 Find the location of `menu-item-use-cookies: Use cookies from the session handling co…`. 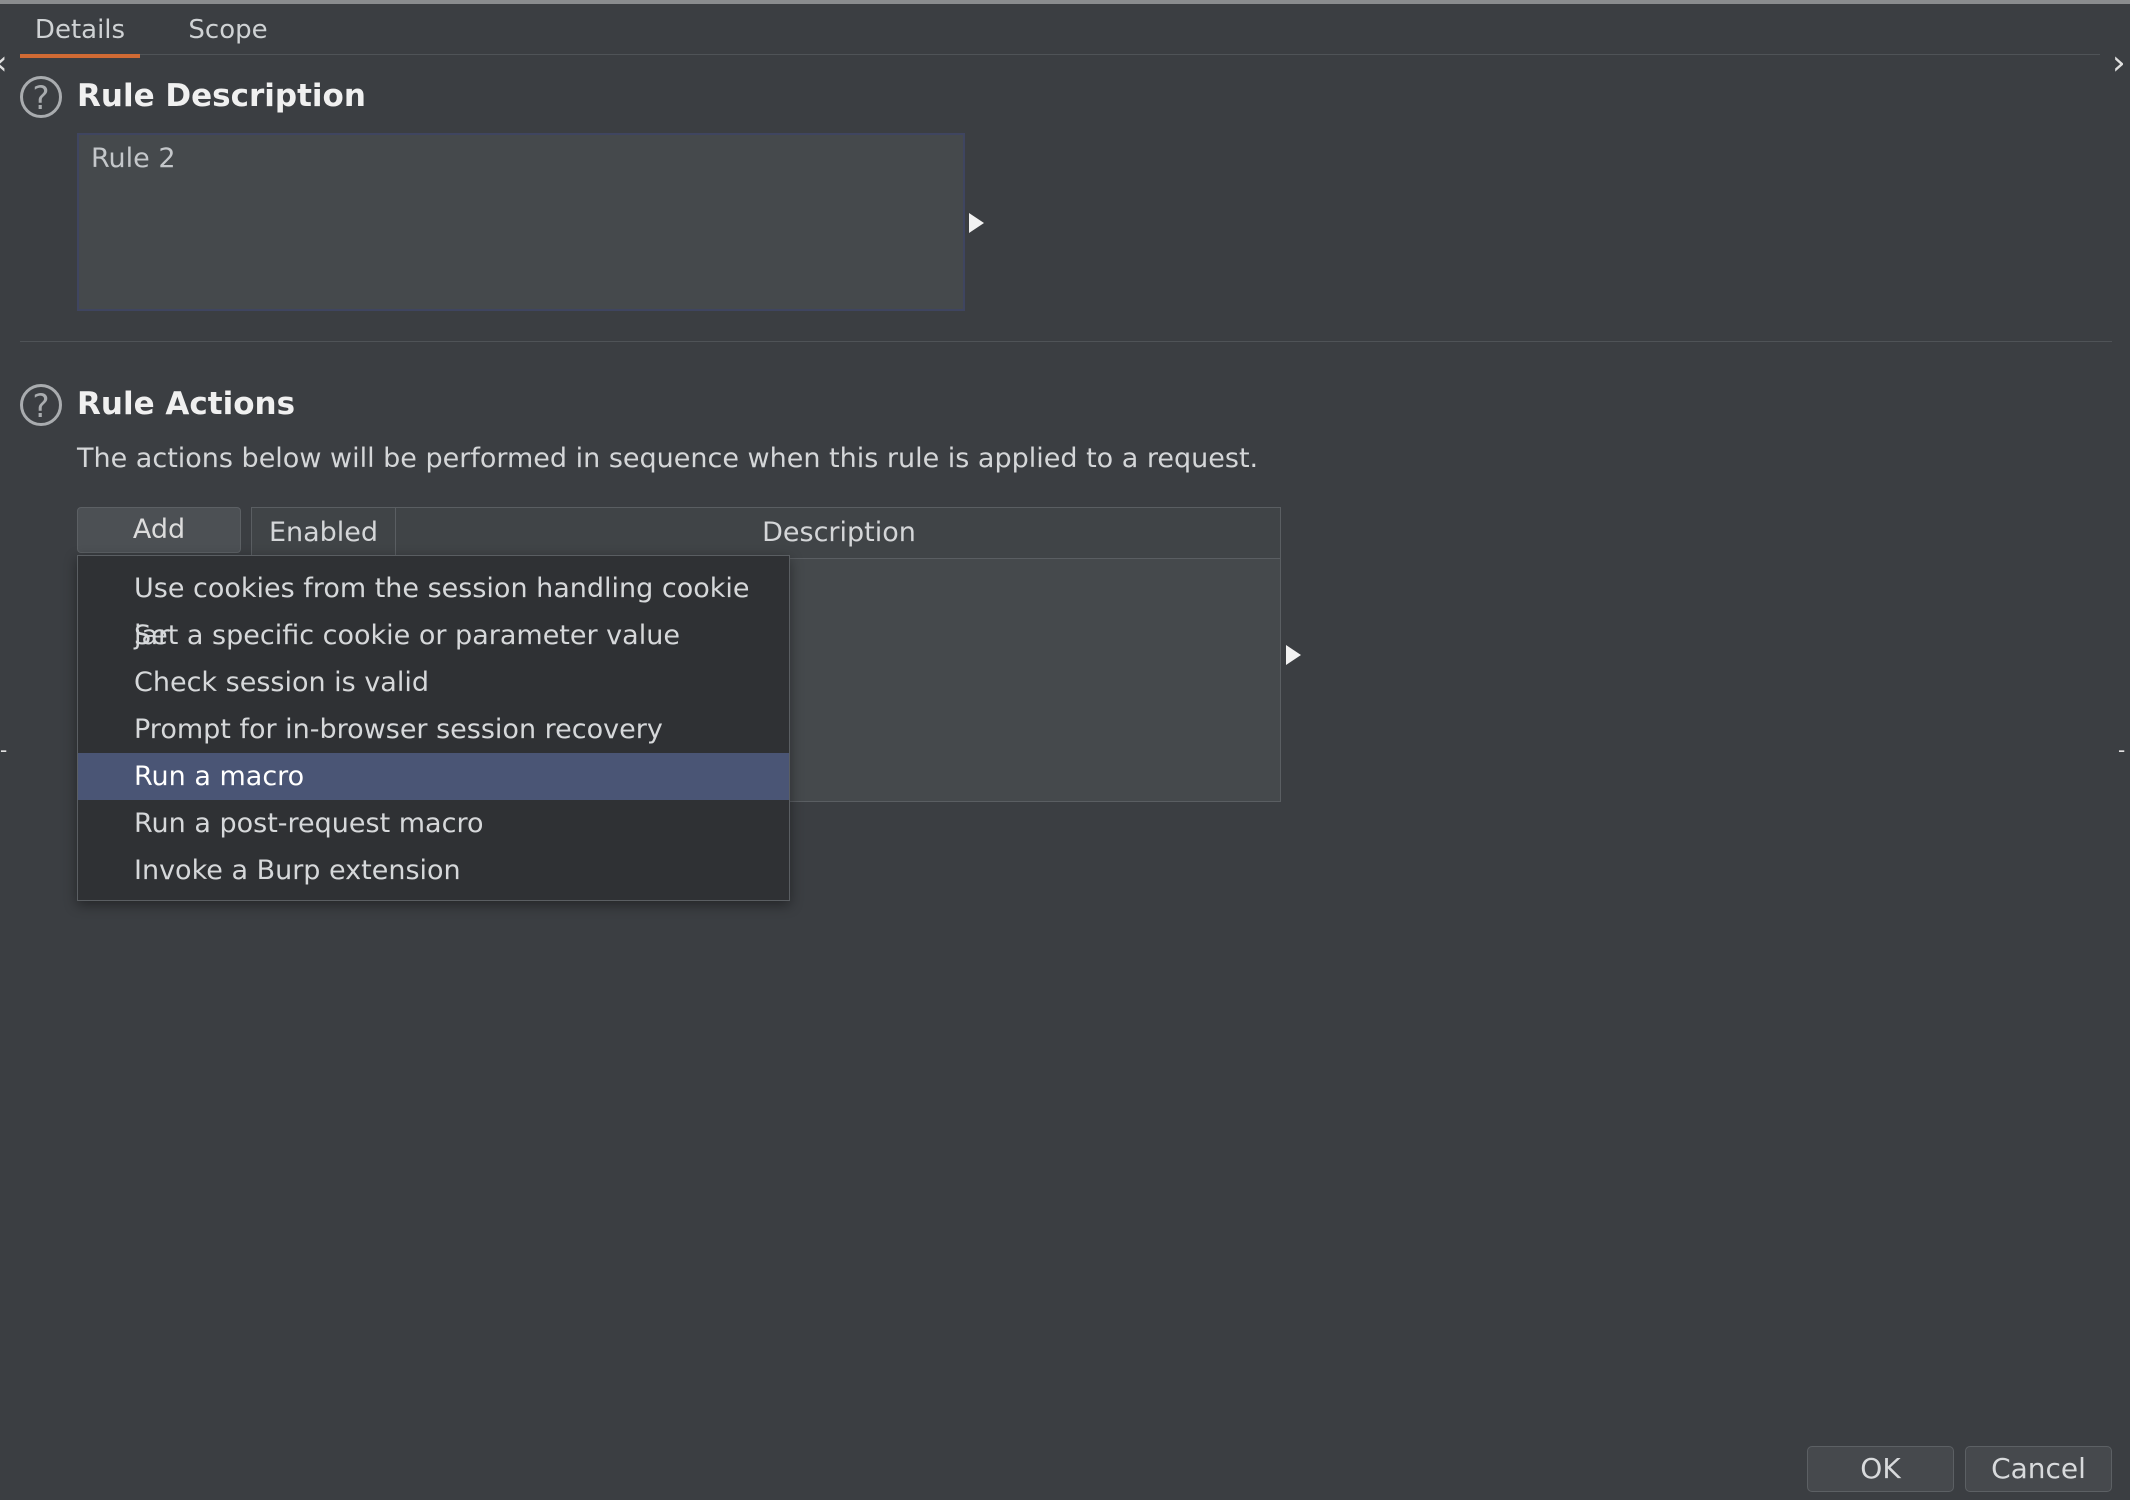

menu-item-use-cookies: Use cookies from the session handling co… is located at coordinates (433, 608).